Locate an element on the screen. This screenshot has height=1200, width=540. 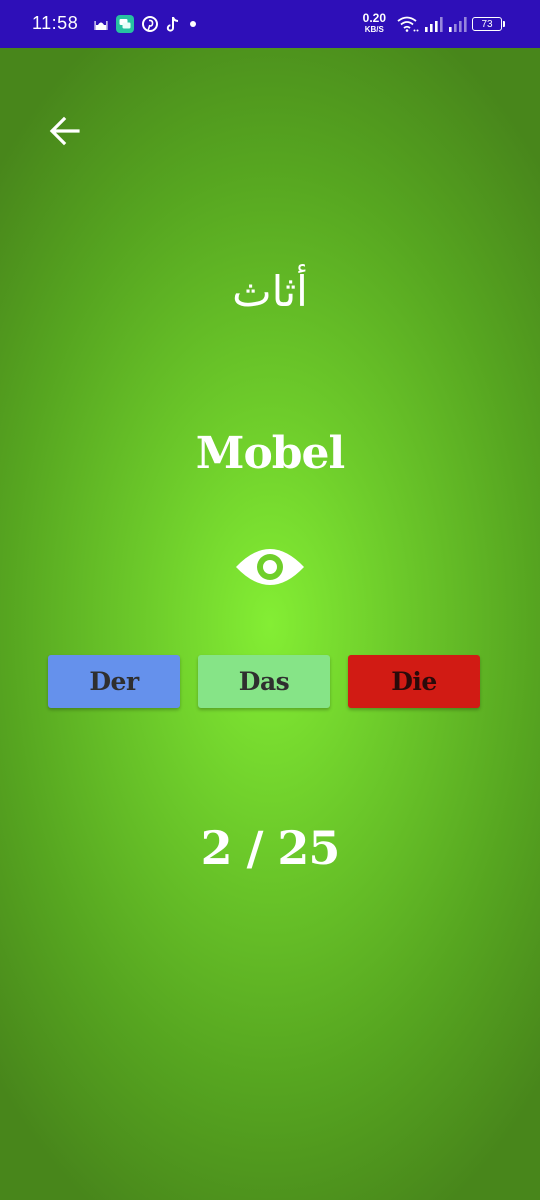
network-speed-unit: KB/S is located at coordinates (374, 29).